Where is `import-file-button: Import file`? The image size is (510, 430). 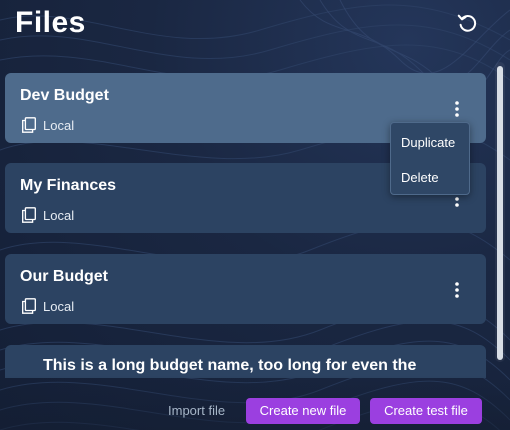 import-file-button: Import file is located at coordinates (196, 410).